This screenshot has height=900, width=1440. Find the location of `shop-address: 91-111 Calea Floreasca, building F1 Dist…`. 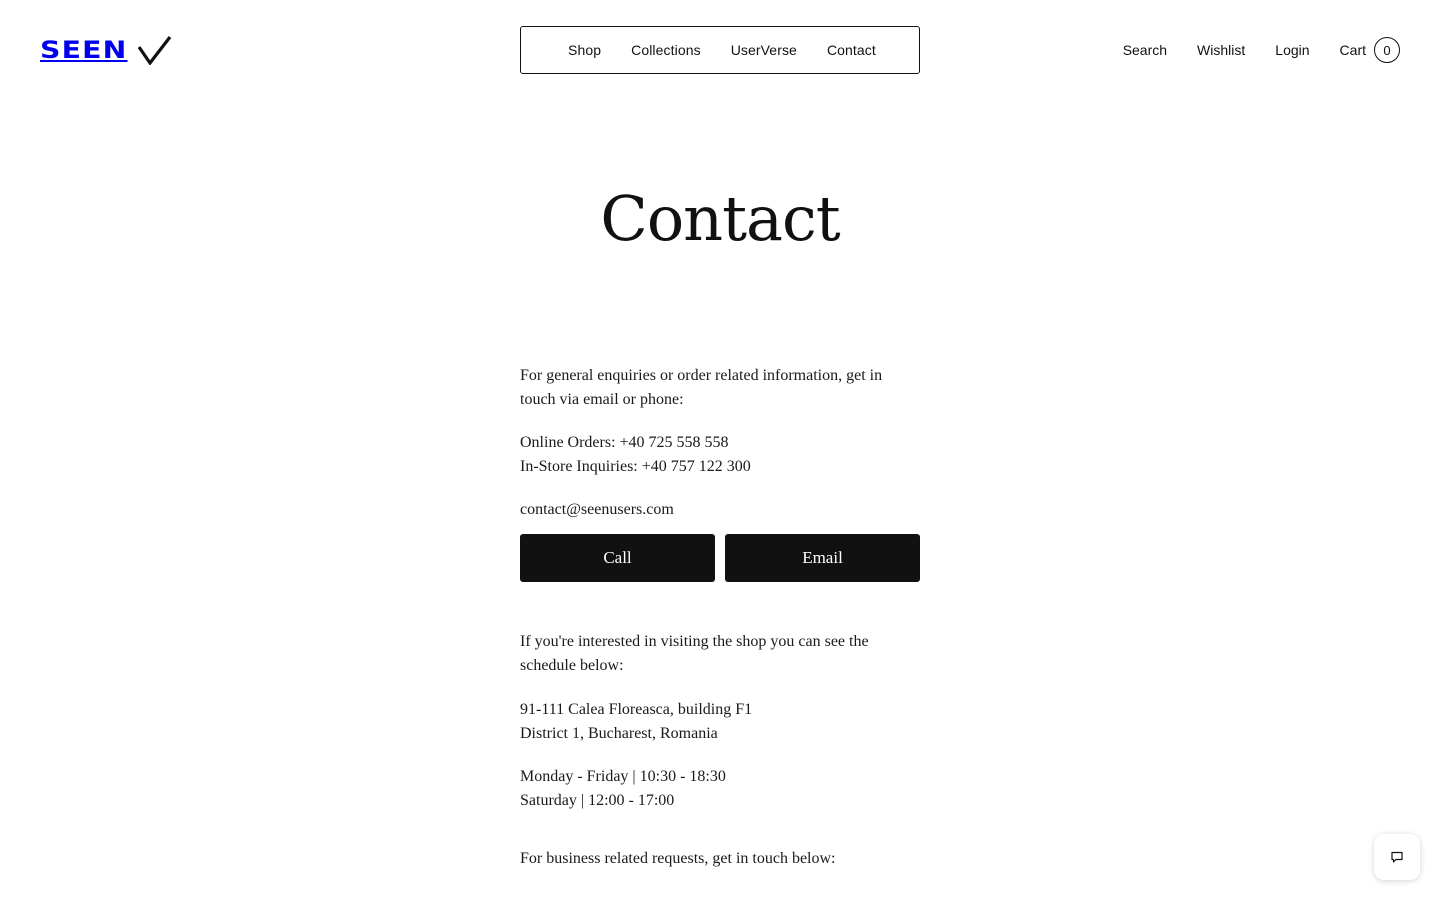

shop-address: 91-111 Calea Floreasca, building F1 Dist… is located at coordinates (720, 722).